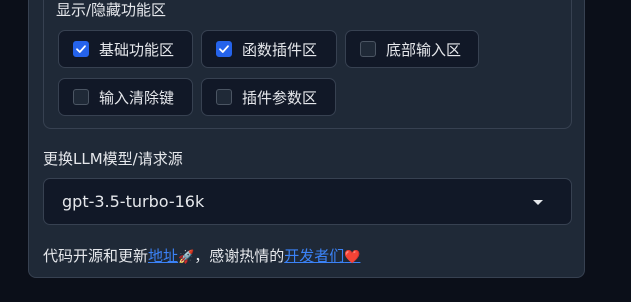  Describe the element at coordinates (96, 256) in the screenshot. I see `footer-prefix: 代码开源和更新` at that location.